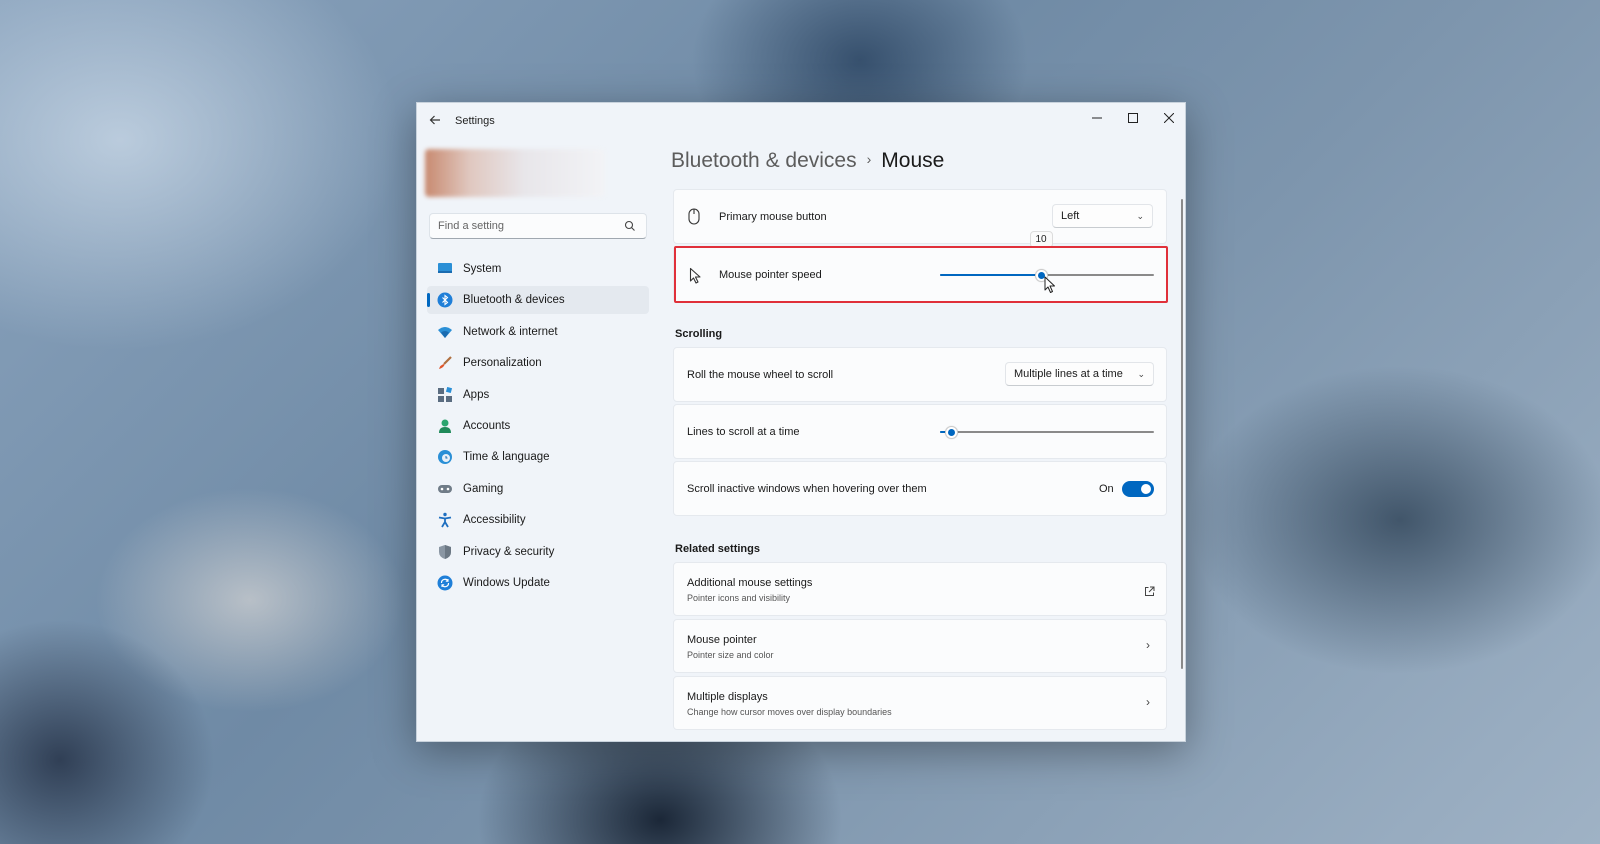 This screenshot has width=1600, height=844. I want to click on sidebar-item-personalization: Personalization, so click(538, 363).